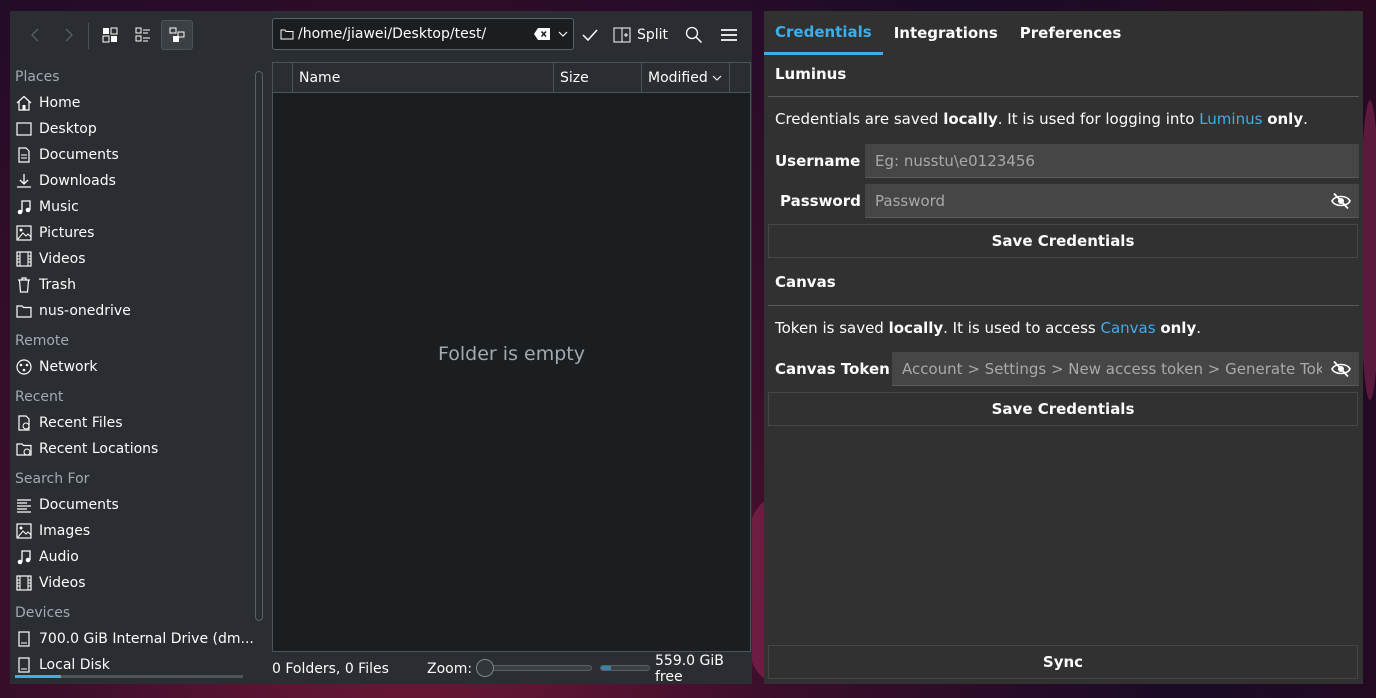 The height and width of the screenshot is (698, 1376). Describe the element at coordinates (818, 161) in the screenshot. I see `username-label: Username` at that location.